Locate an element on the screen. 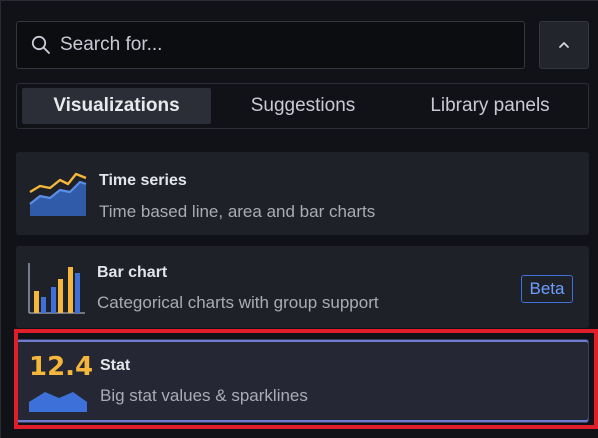 The width and height of the screenshot is (598, 438). card-title: Stat is located at coordinates (115, 365).